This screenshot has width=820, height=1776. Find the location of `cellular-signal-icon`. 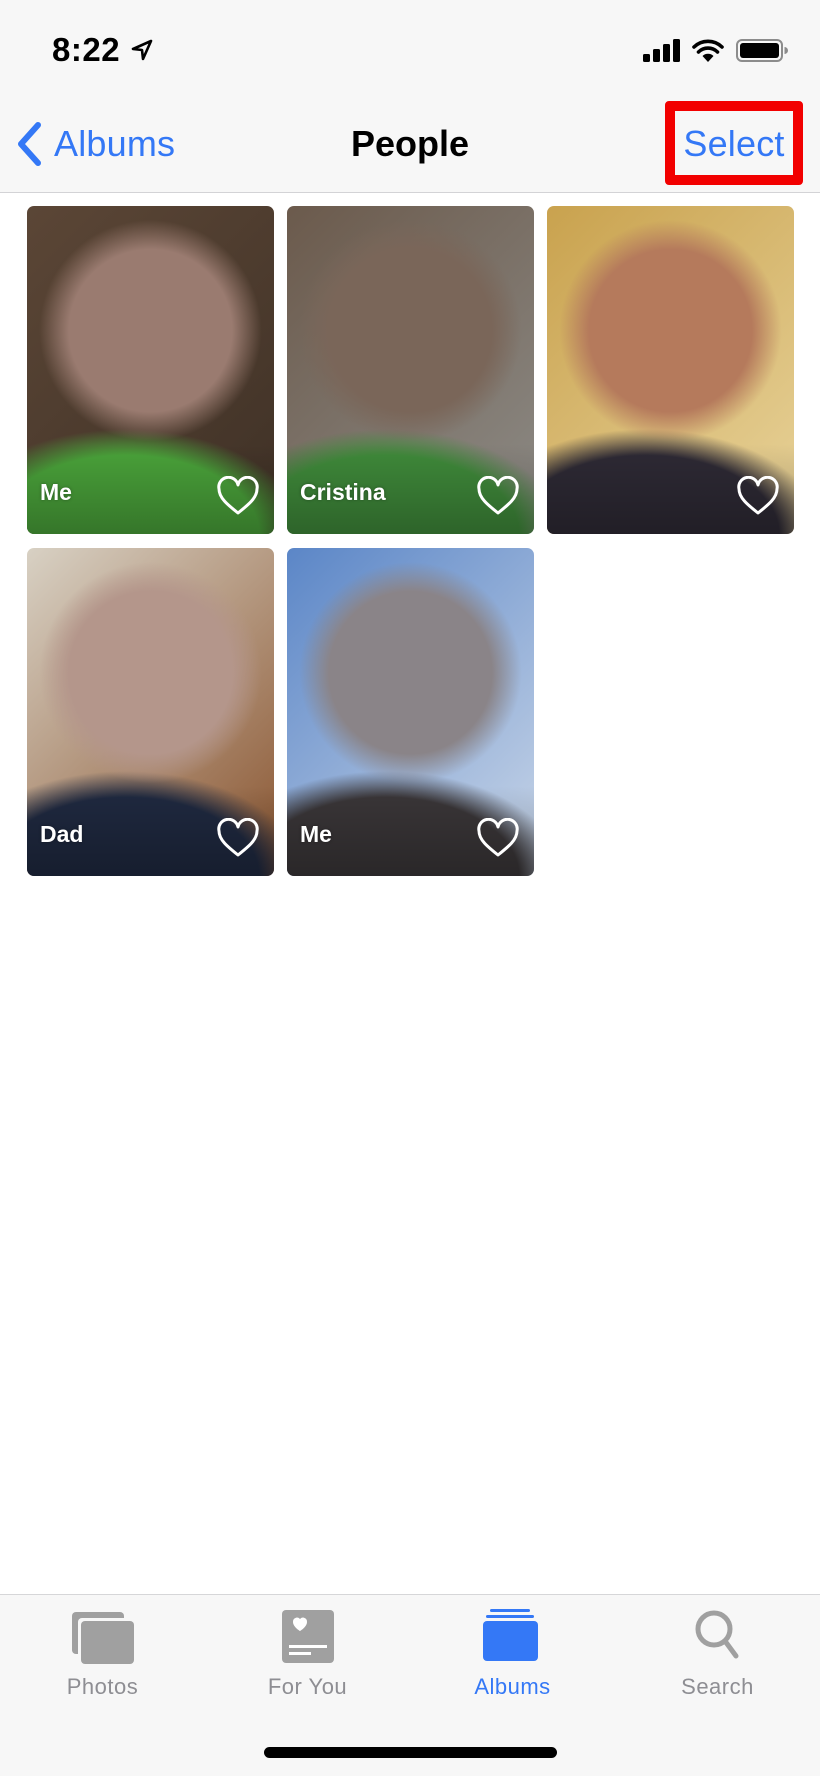

cellular-signal-icon is located at coordinates (661, 50).